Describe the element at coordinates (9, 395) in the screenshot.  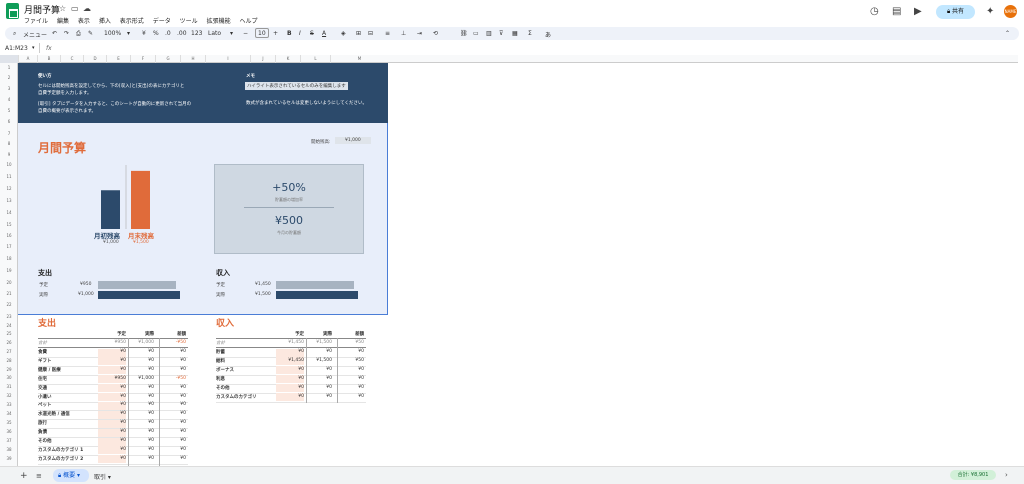
I see `row-header: 32` at that location.